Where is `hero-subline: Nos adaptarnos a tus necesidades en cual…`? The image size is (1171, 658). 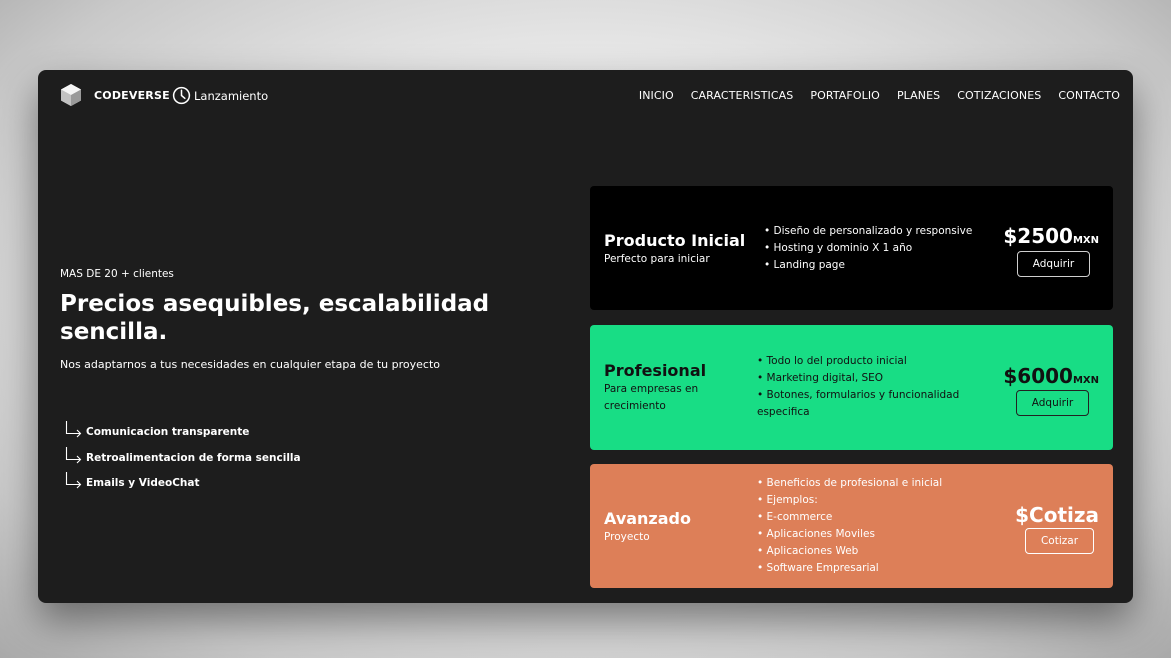
hero-subline: Nos adaptarnos a tus necesidades en cual… is located at coordinates (250, 364).